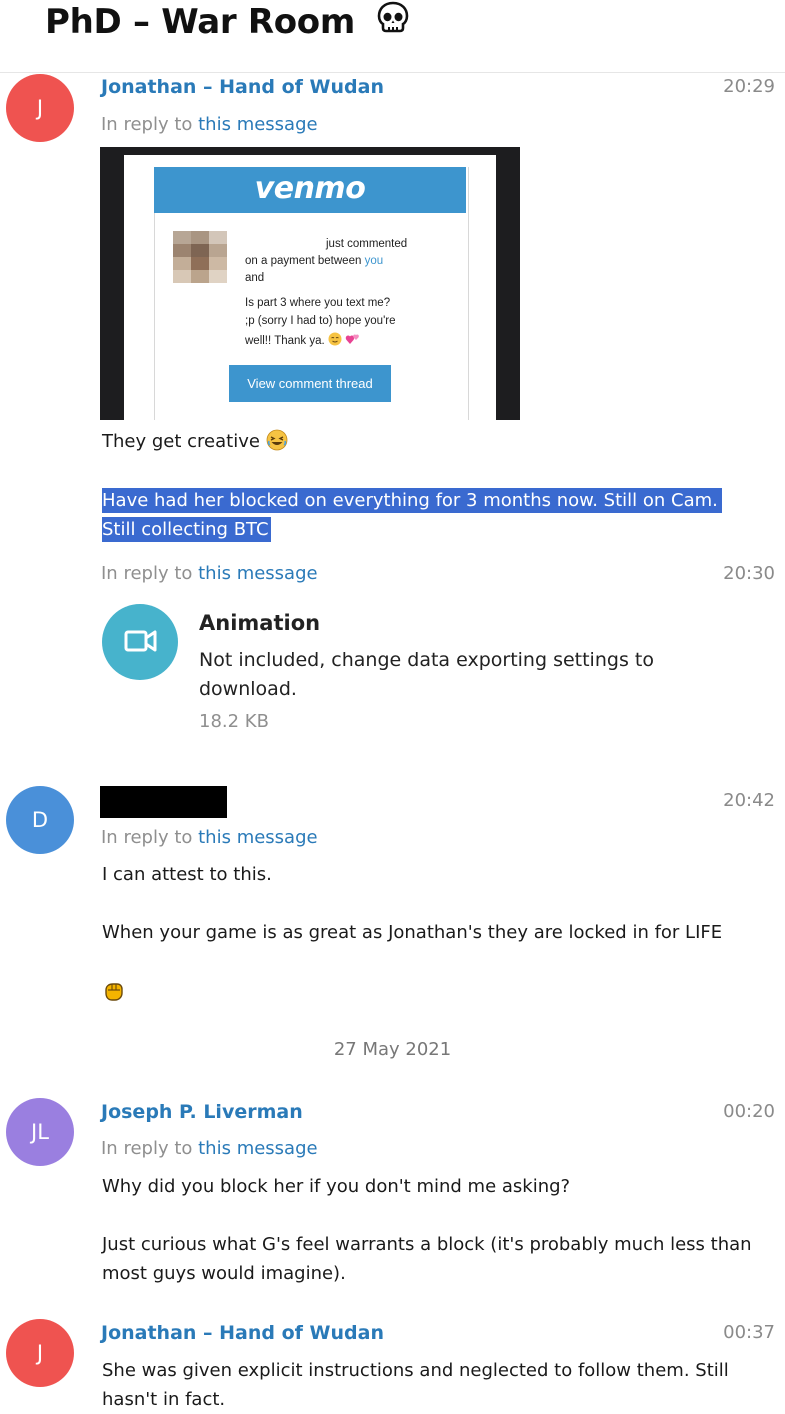 This screenshot has height=1414, width=785. Describe the element at coordinates (749, 573) in the screenshot. I see `message-time: 20:30` at that location.